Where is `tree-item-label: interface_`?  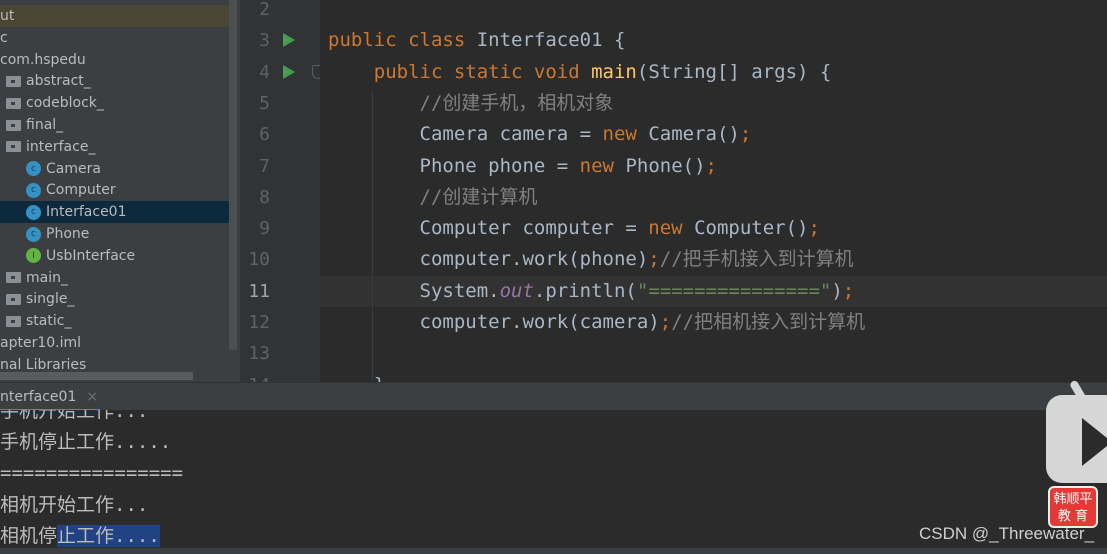
tree-item-label: interface_ is located at coordinates (61, 146).